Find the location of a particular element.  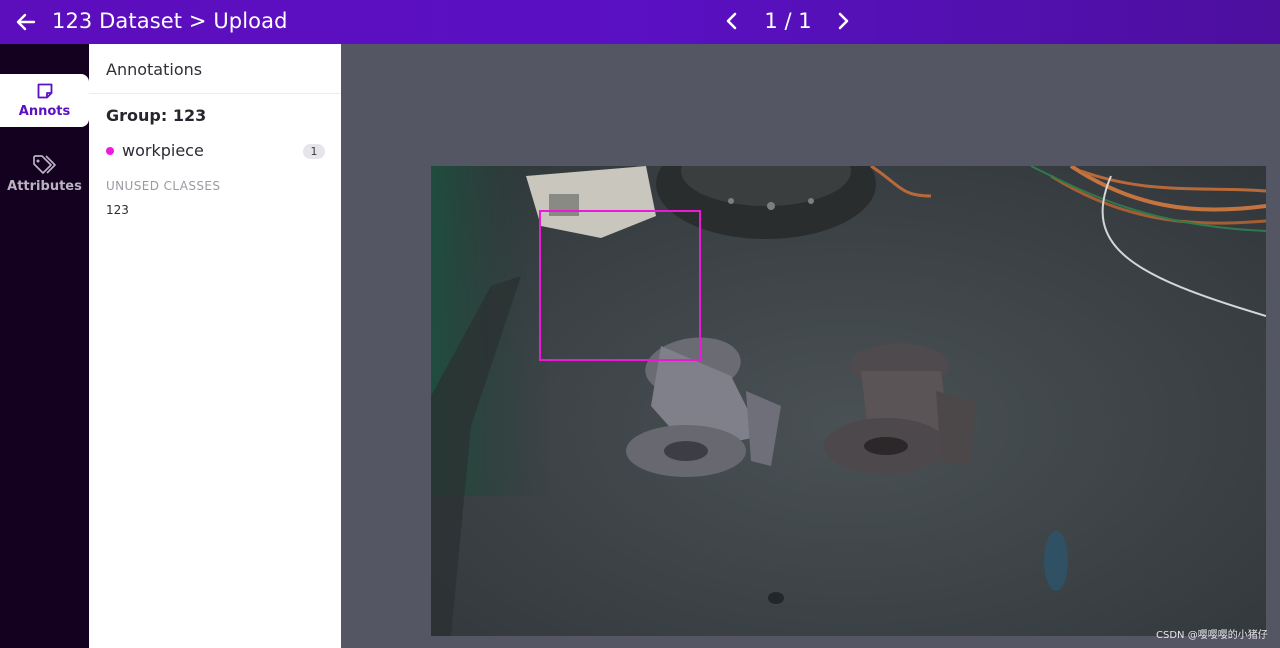

back-button is located at coordinates (26, 22).